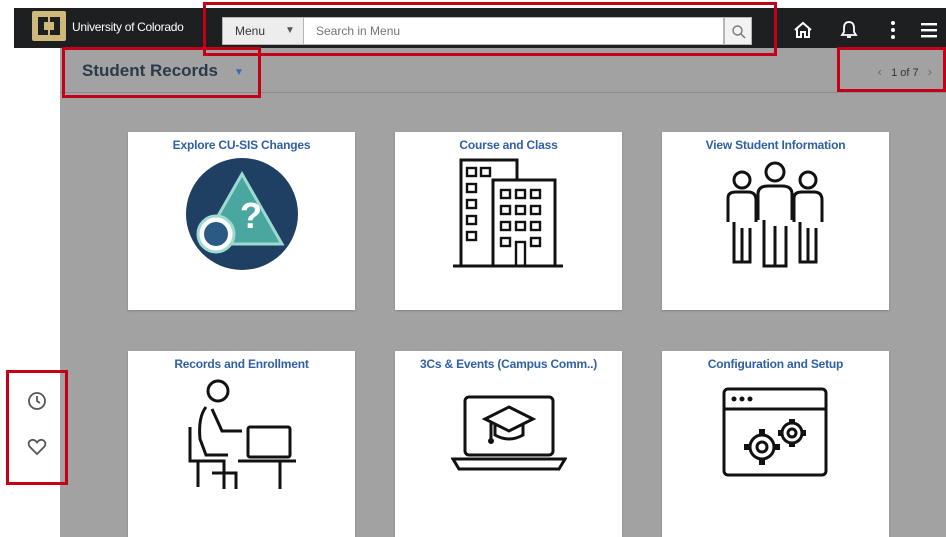  I want to click on top-navigation-bar: University of Colorado Menu ▼, so click(480, 28).